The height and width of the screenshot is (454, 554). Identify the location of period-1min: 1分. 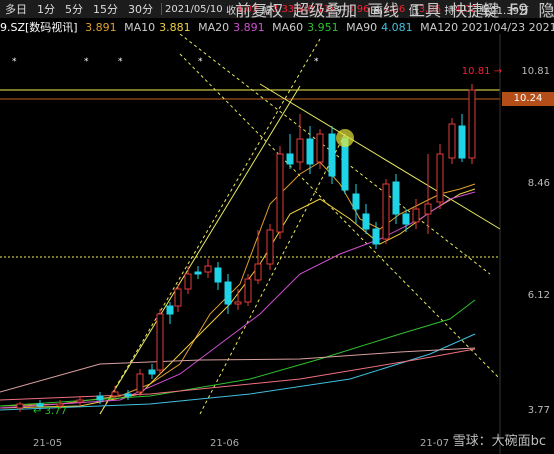
(46, 9).